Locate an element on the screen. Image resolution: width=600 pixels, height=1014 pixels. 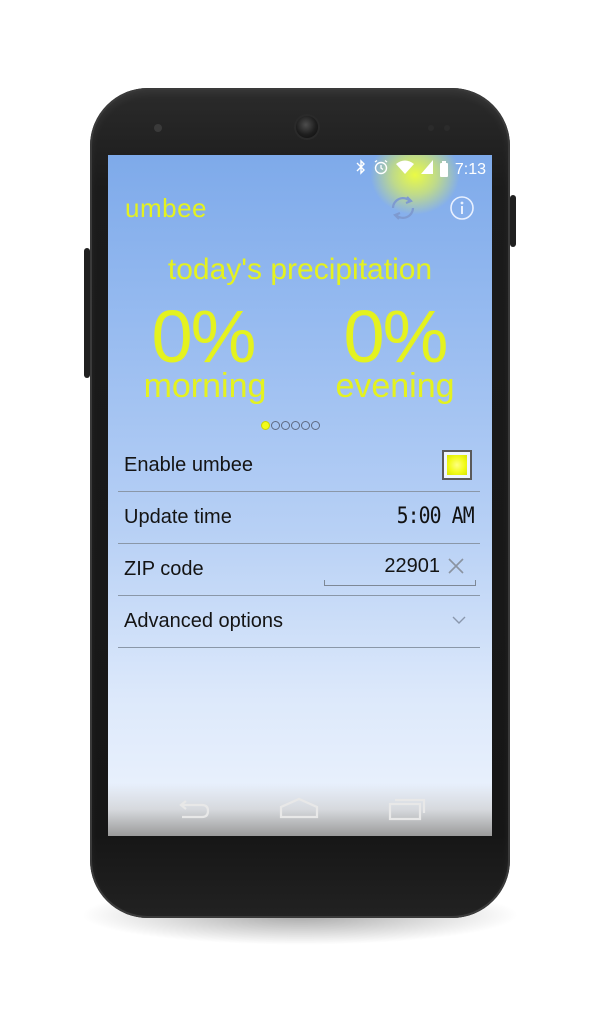
refresh-icon is located at coordinates (403, 208).